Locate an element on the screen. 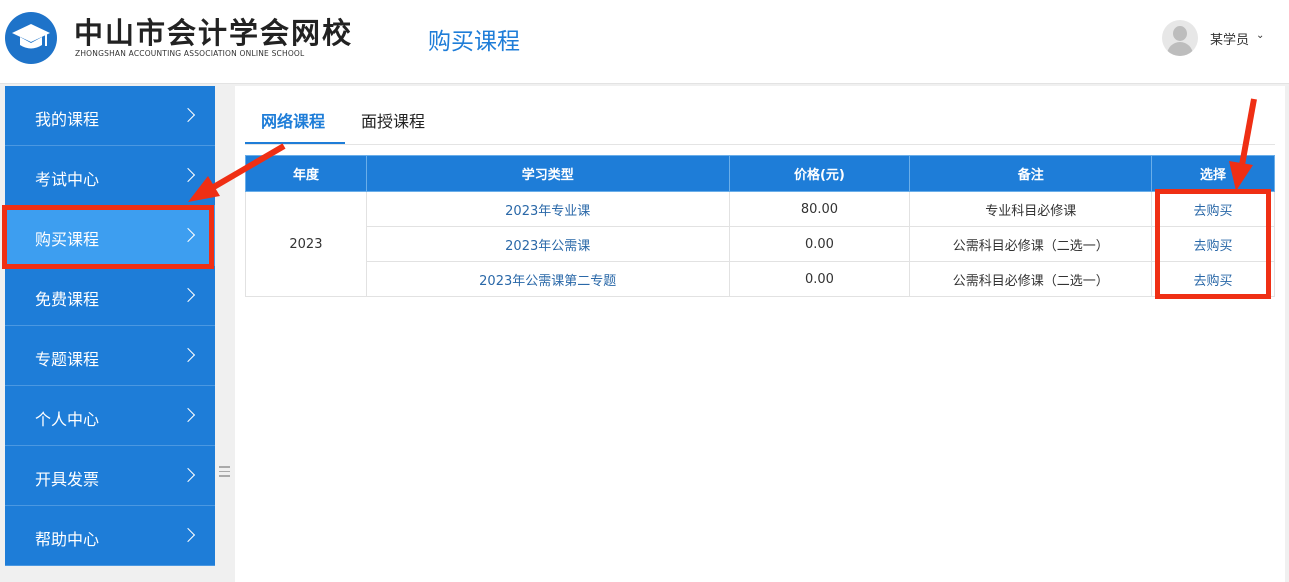 This screenshot has height=582, width=1289. drag-handle-icon is located at coordinates (225, 475).